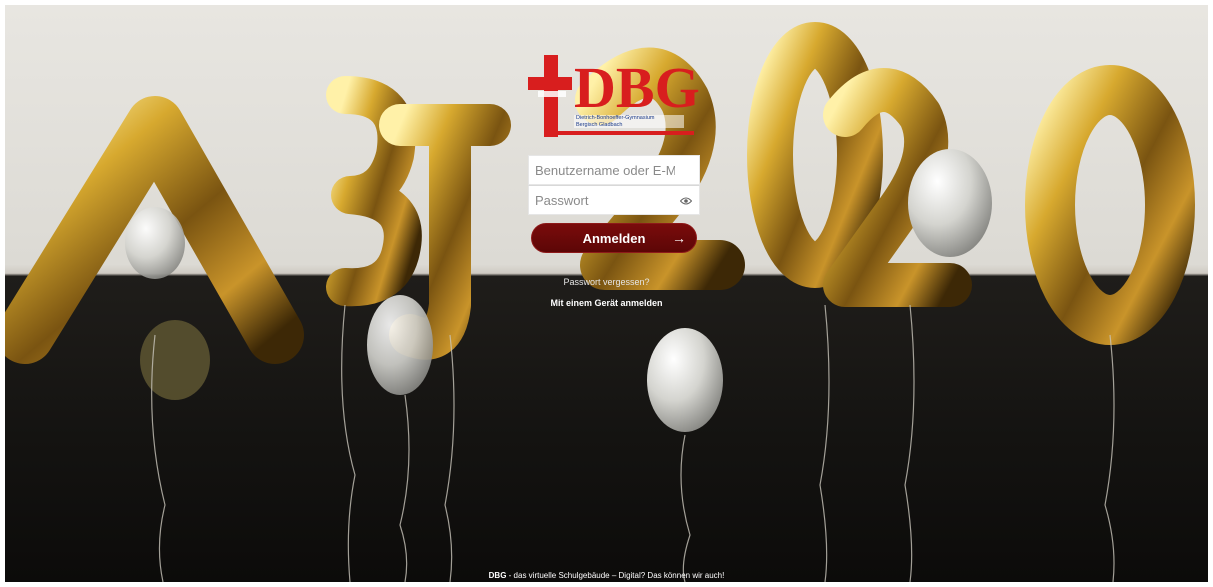  What do you see at coordinates (606, 303) in the screenshot?
I see `device-login-link: Mit einem Gerät anmelden` at bounding box center [606, 303].